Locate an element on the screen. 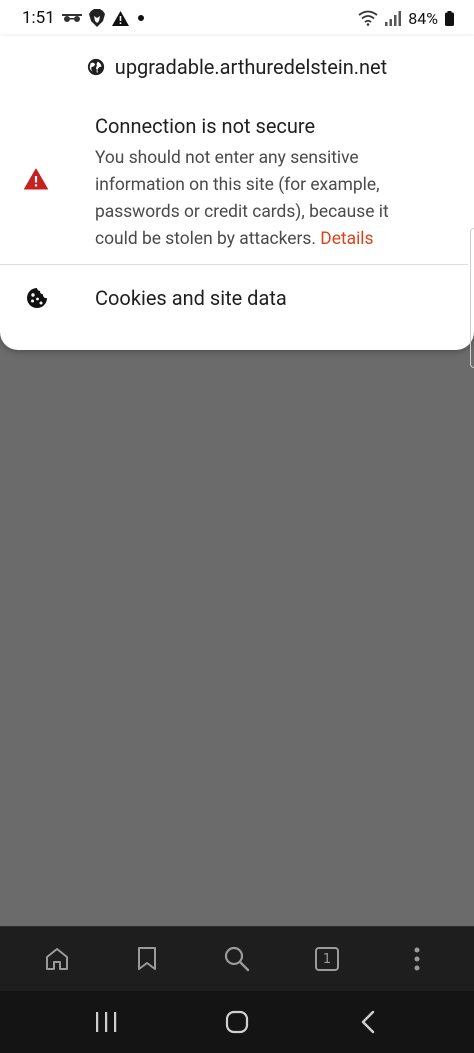 This screenshot has height=1053, width=474. warning-icon is located at coordinates (120, 18).